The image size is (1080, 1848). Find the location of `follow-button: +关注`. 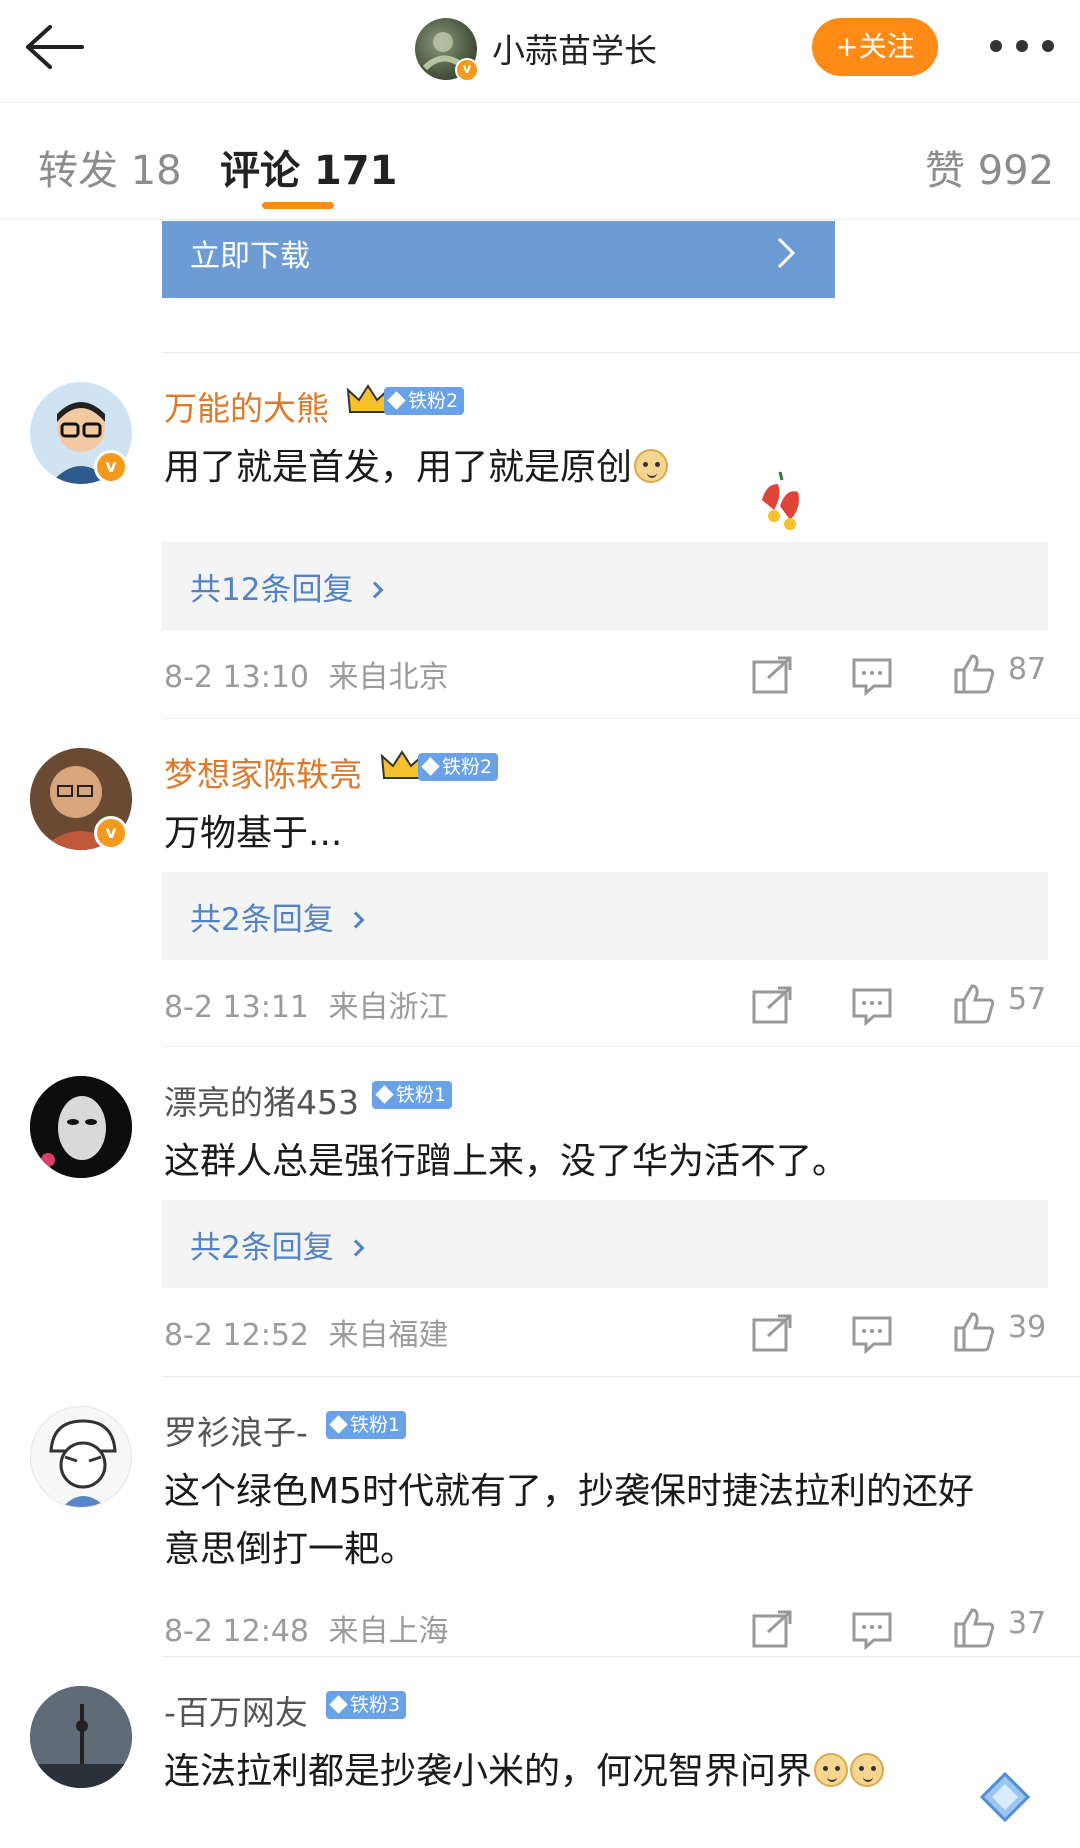

follow-button: +关注 is located at coordinates (875, 47).